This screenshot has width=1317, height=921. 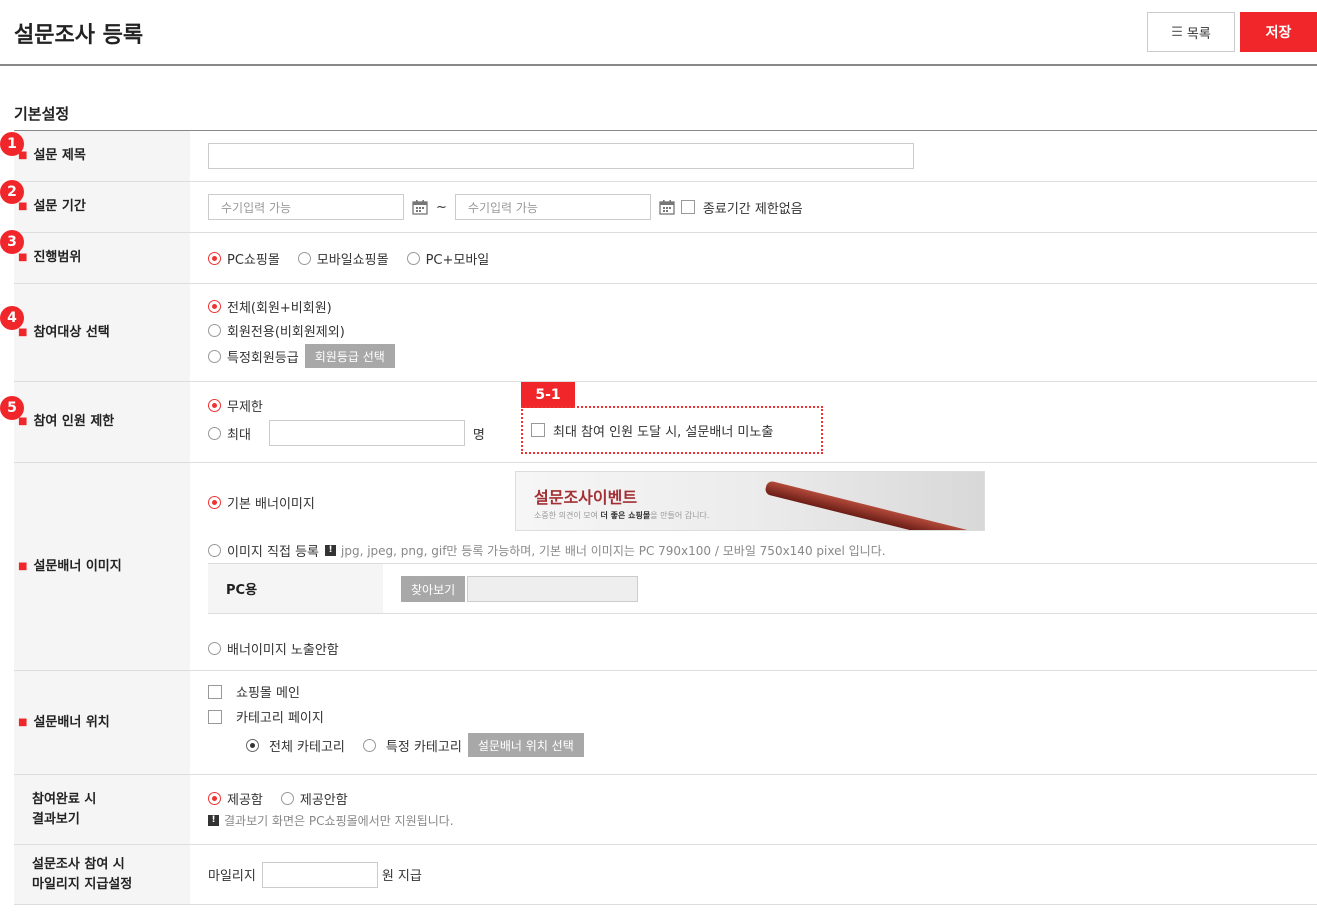 I want to click on label-survey-title: ■ 설문 제목, so click(x=102, y=156).